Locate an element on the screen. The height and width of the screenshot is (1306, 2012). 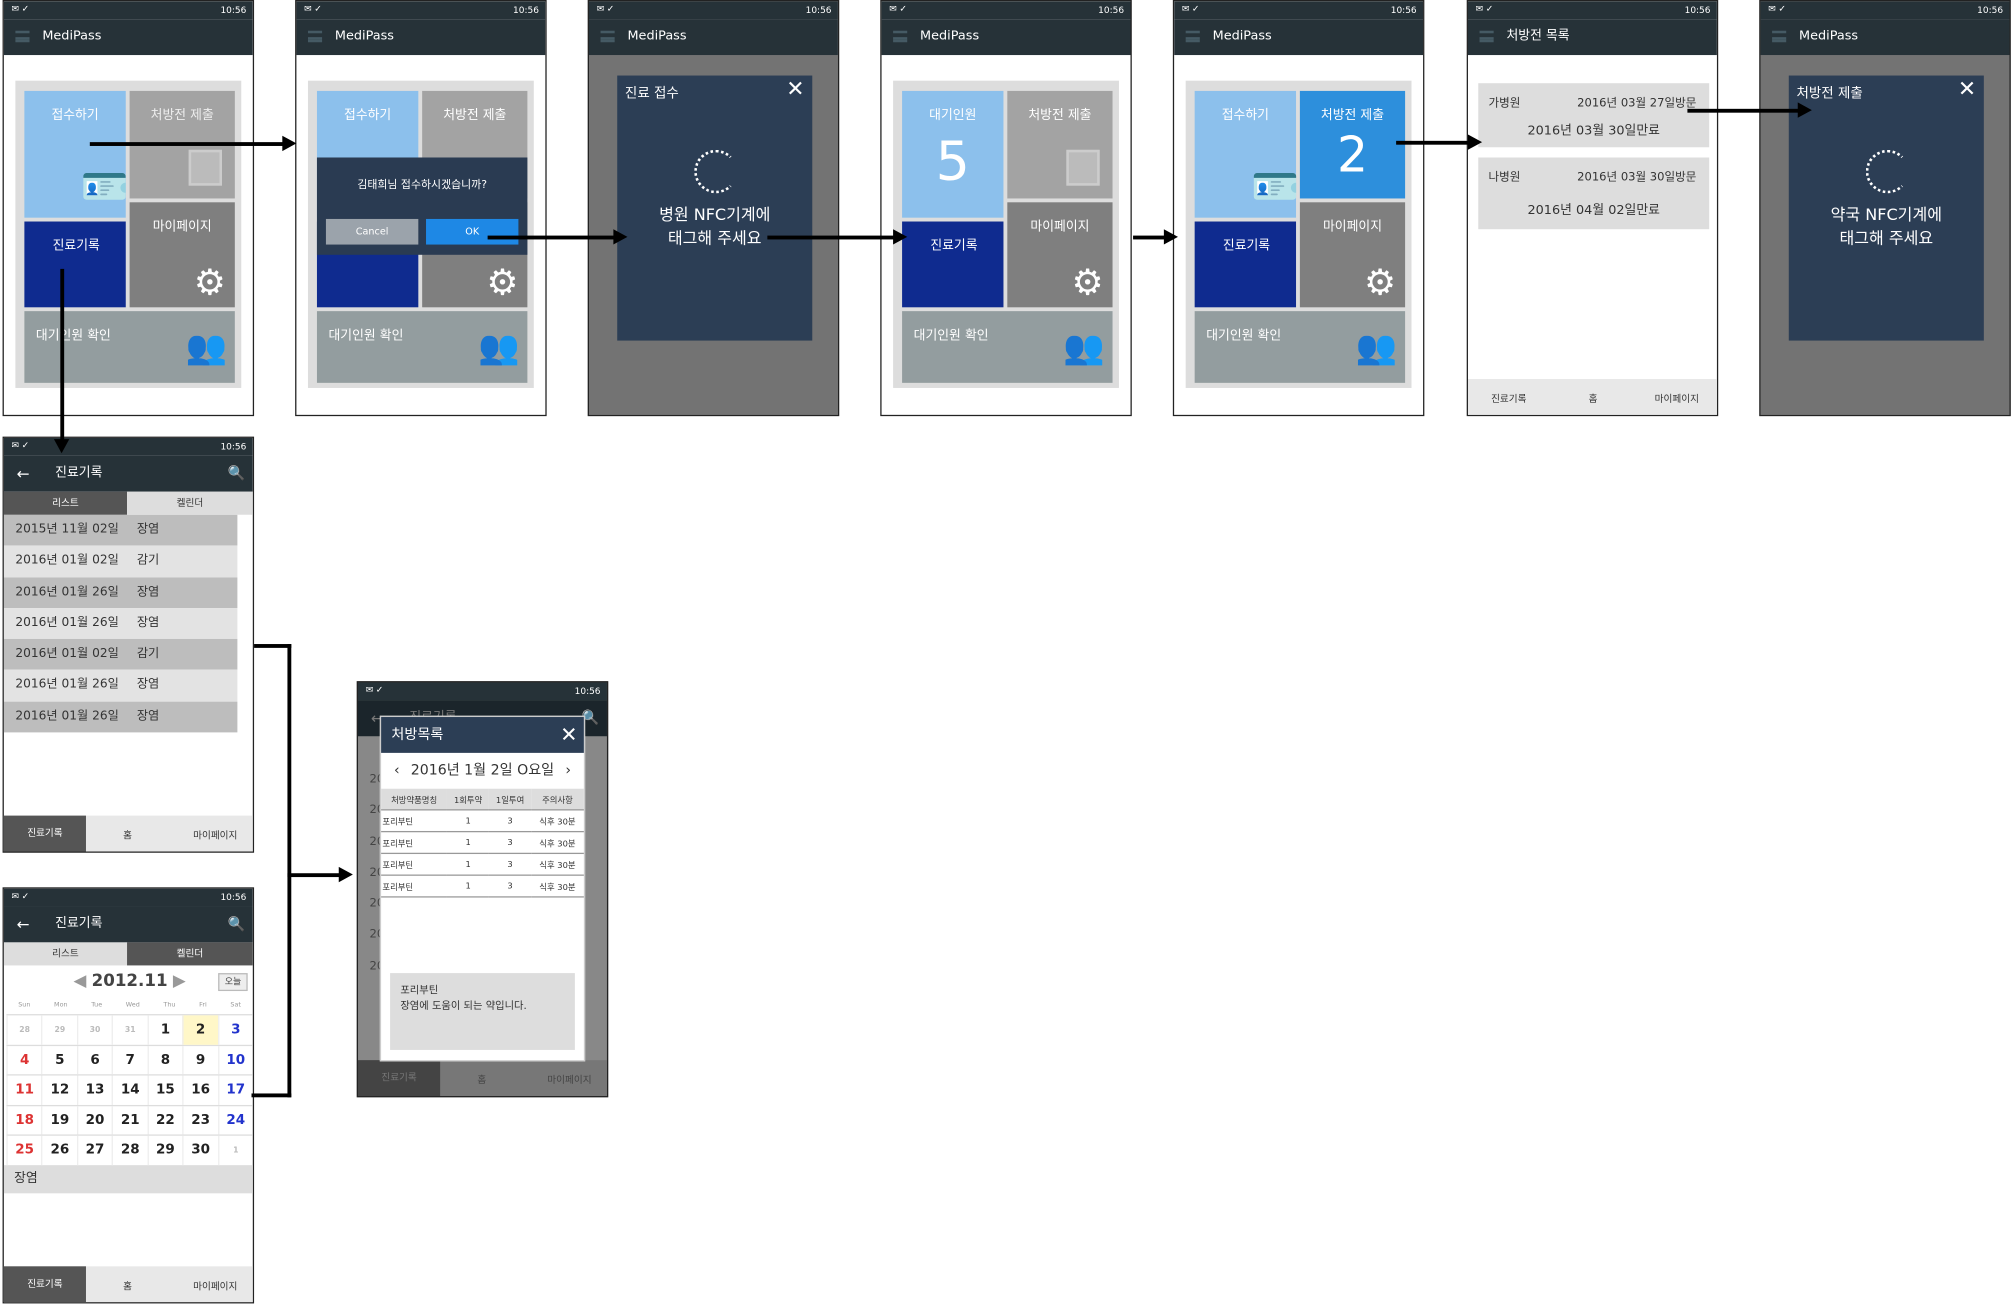
next-month-icon: ▶ is located at coordinates (177, 981).